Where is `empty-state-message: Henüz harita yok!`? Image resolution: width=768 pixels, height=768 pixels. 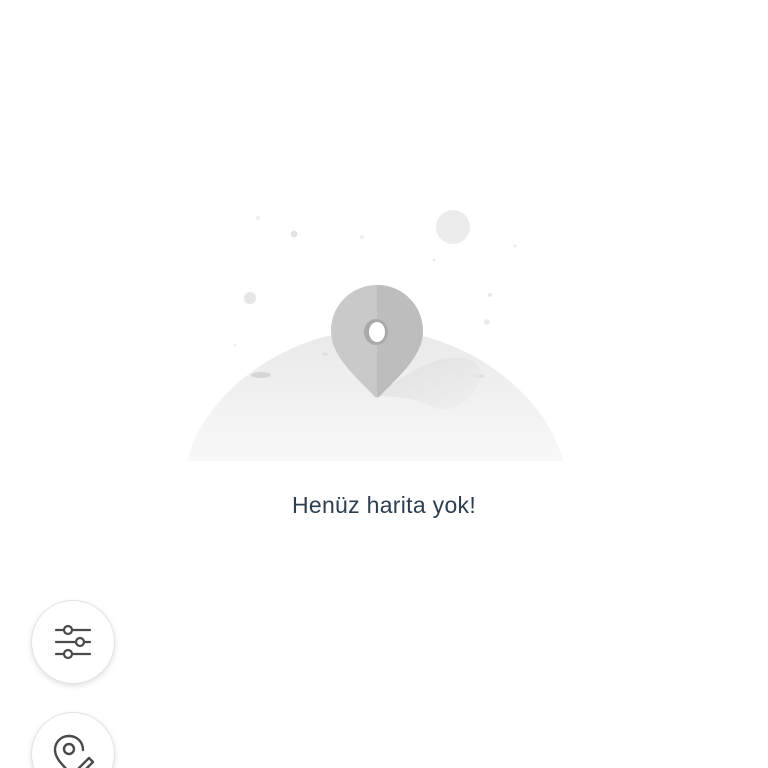 empty-state-message: Henüz harita yok! is located at coordinates (384, 505).